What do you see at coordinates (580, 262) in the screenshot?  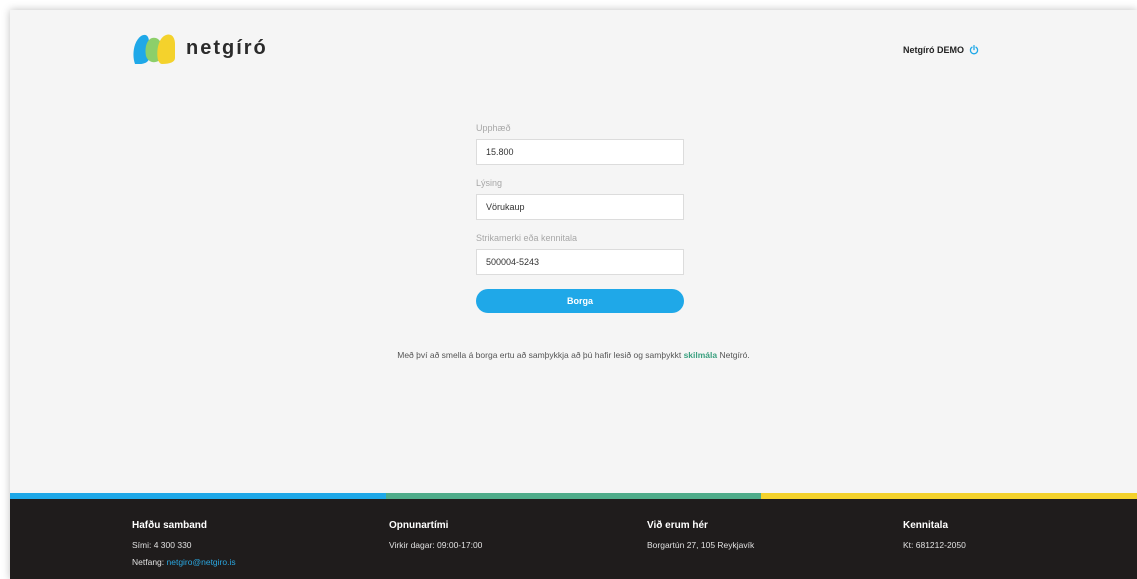 I see `barcode-input` at bounding box center [580, 262].